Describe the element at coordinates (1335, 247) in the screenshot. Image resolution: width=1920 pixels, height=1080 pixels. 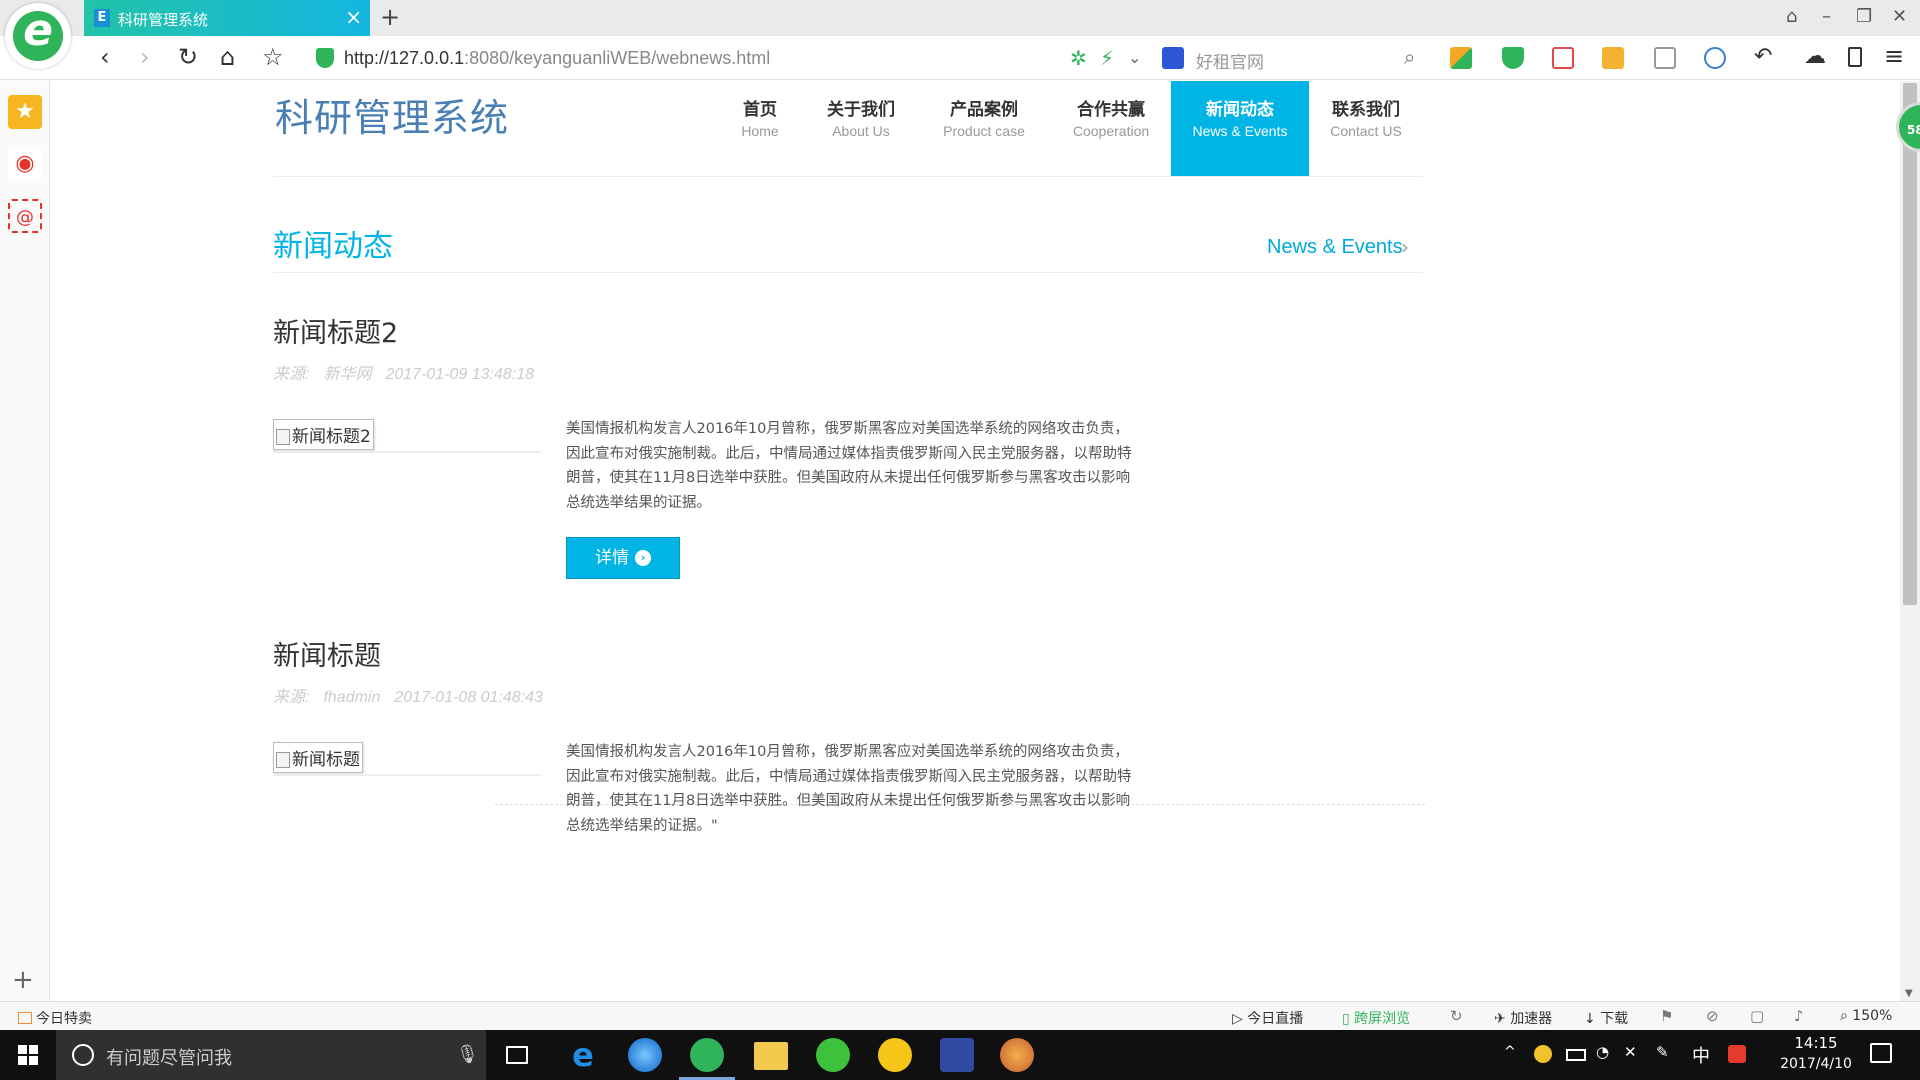
I see `section-title-en: News & Events` at that location.